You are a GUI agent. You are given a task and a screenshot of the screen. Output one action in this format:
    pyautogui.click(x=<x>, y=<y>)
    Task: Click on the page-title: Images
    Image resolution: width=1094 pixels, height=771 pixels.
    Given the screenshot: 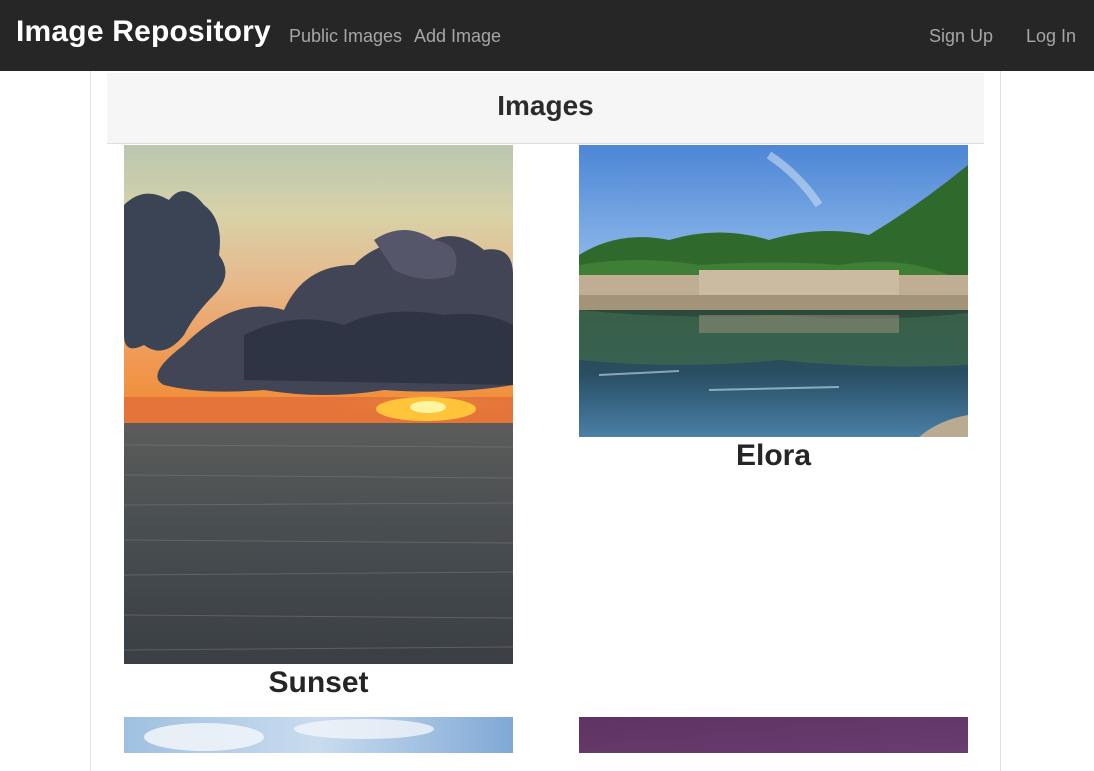 What is the action you would take?
    pyautogui.click(x=545, y=105)
    